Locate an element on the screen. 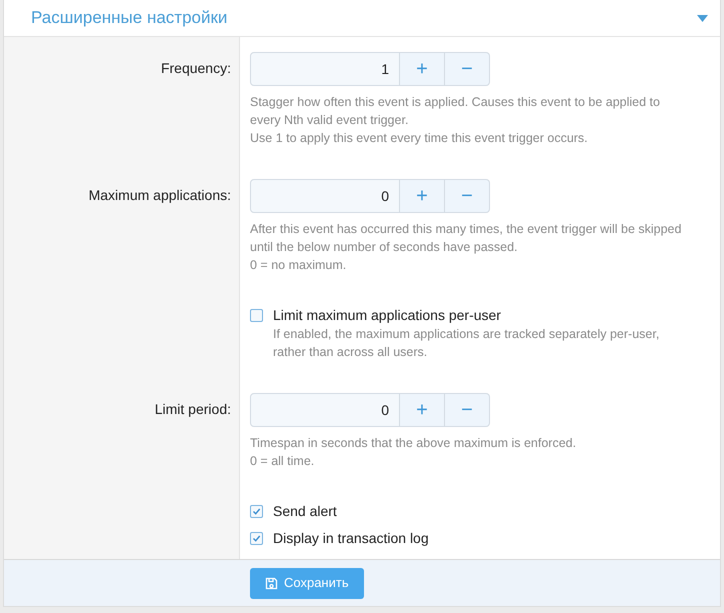  hint-text: Use 1 to apply this event every time this event trigger occurs. is located at coordinates (419, 138).